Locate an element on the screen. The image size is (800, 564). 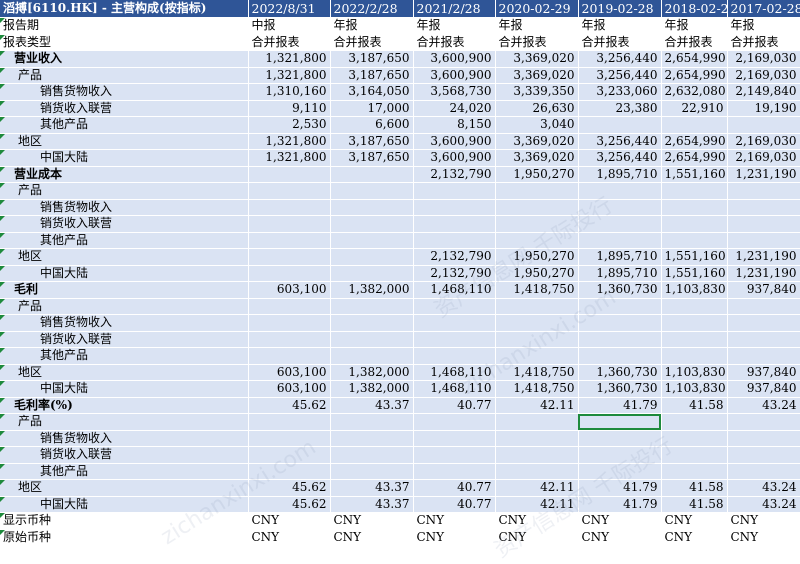
table-cell: 1,950,270 is located at coordinates (537, 273).